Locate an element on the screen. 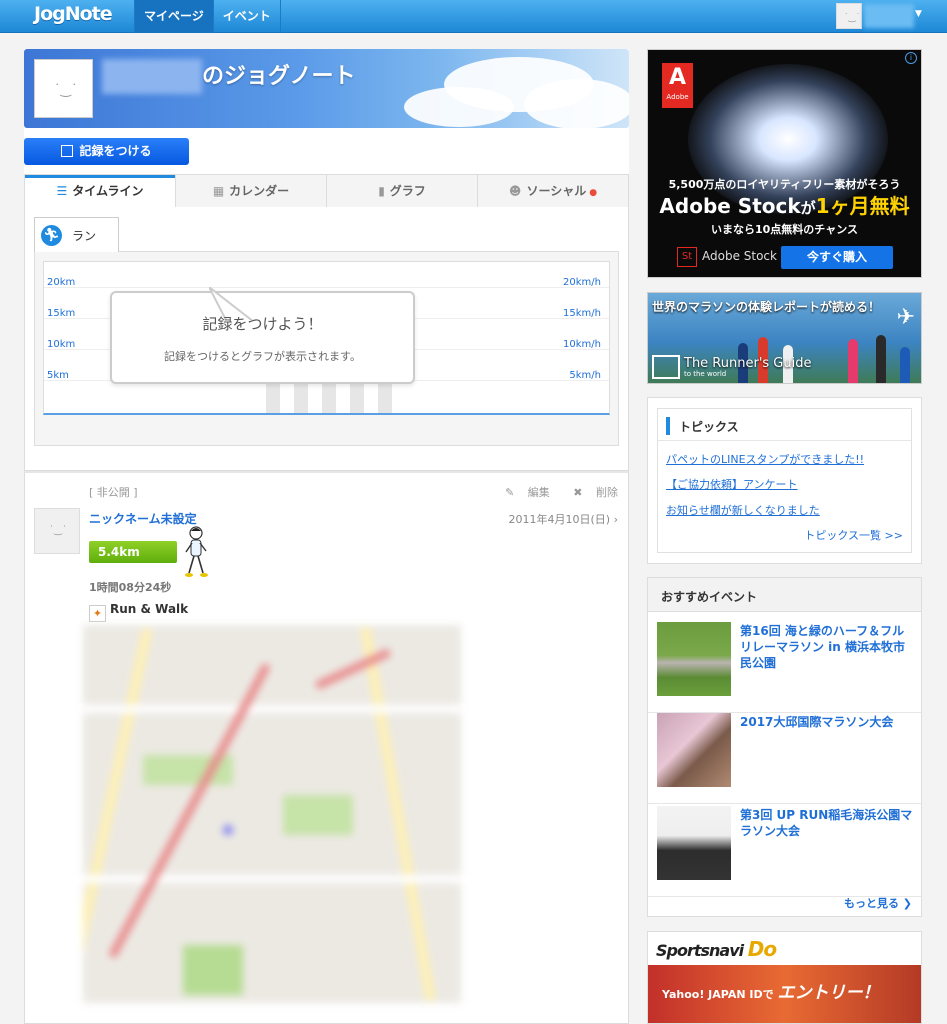  view-tabs: ☰ タイムライン ▦ カレンダー ▮ グラフ ☻ ソーシャル ● is located at coordinates (326, 191).